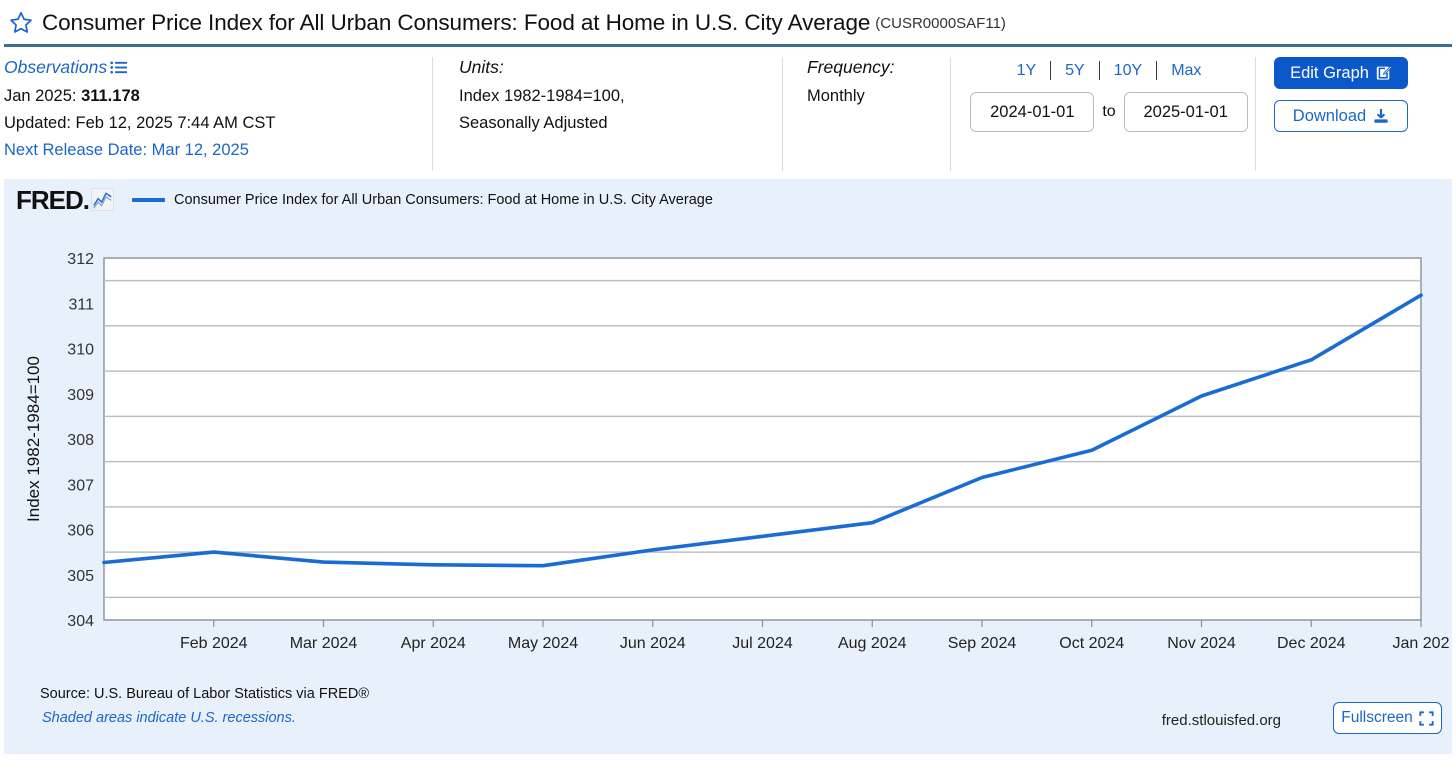 This screenshot has width=1456, height=783. Describe the element at coordinates (1329, 72) in the screenshot. I see `edit-graph-label: Edit Graph` at that location.